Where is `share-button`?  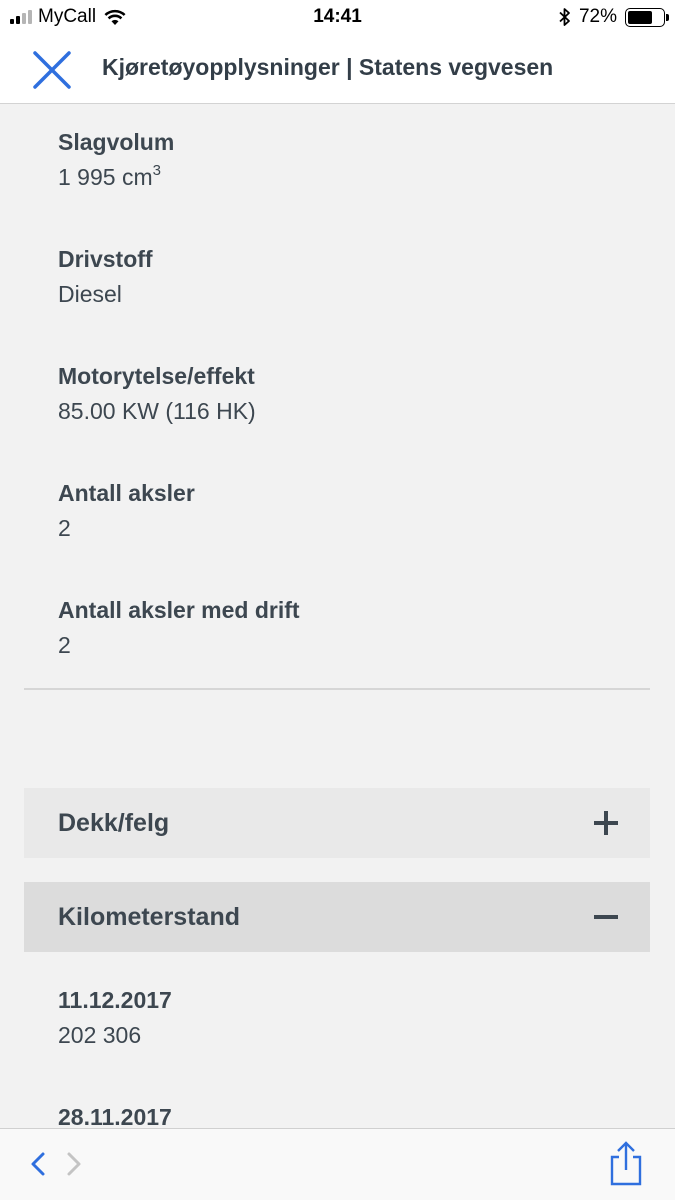 share-button is located at coordinates (626, 1166).